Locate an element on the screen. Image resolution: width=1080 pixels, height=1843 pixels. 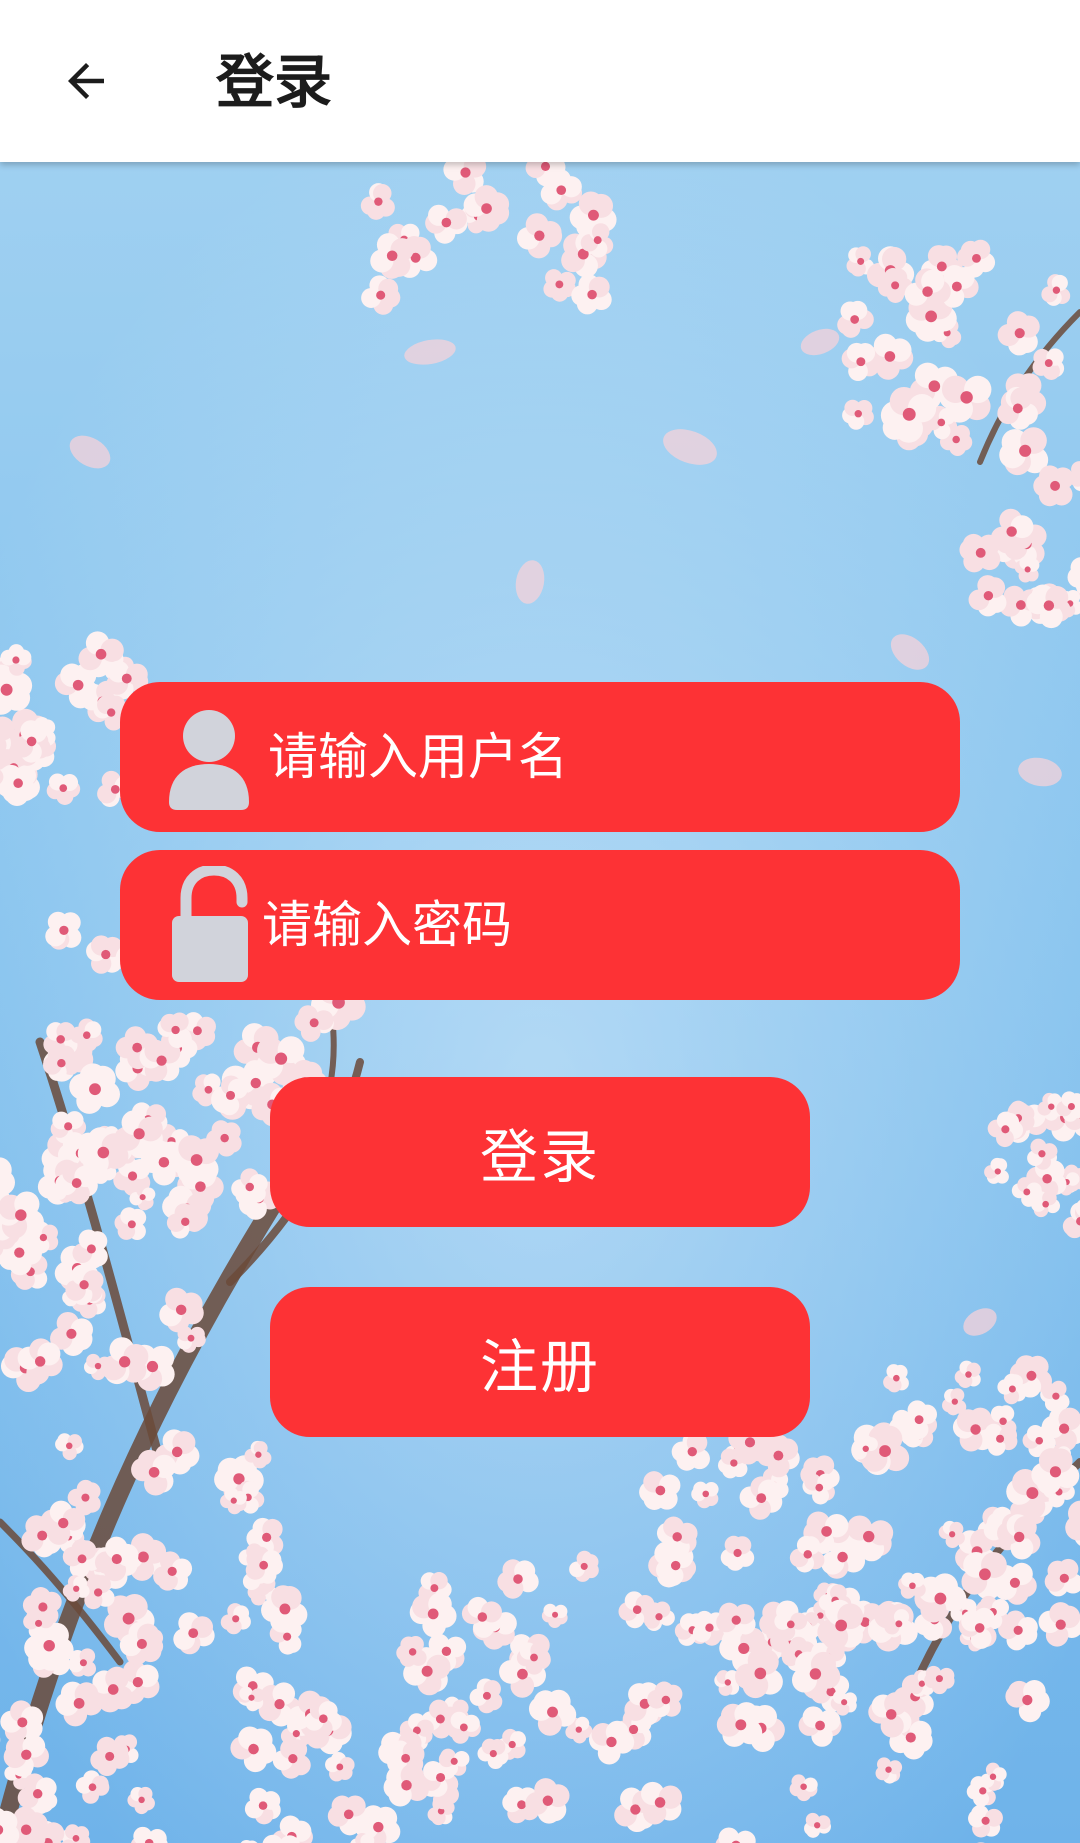
back-button is located at coordinates (86, 81).